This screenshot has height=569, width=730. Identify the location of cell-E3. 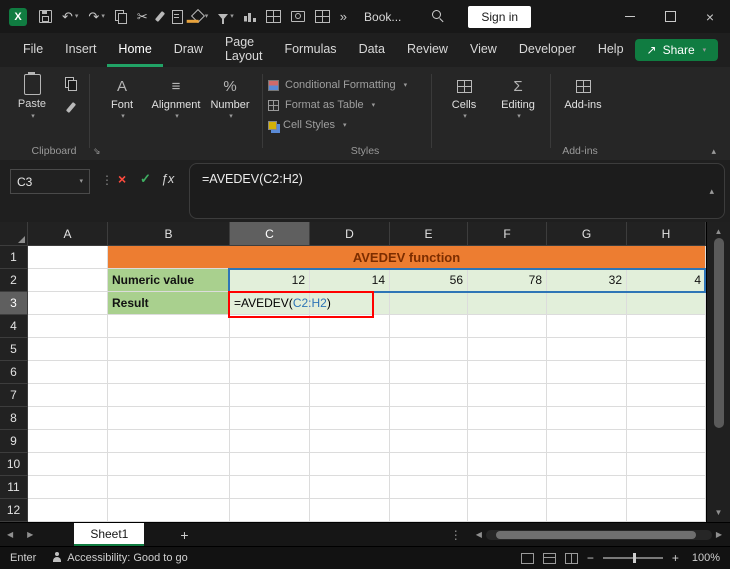
(429, 303).